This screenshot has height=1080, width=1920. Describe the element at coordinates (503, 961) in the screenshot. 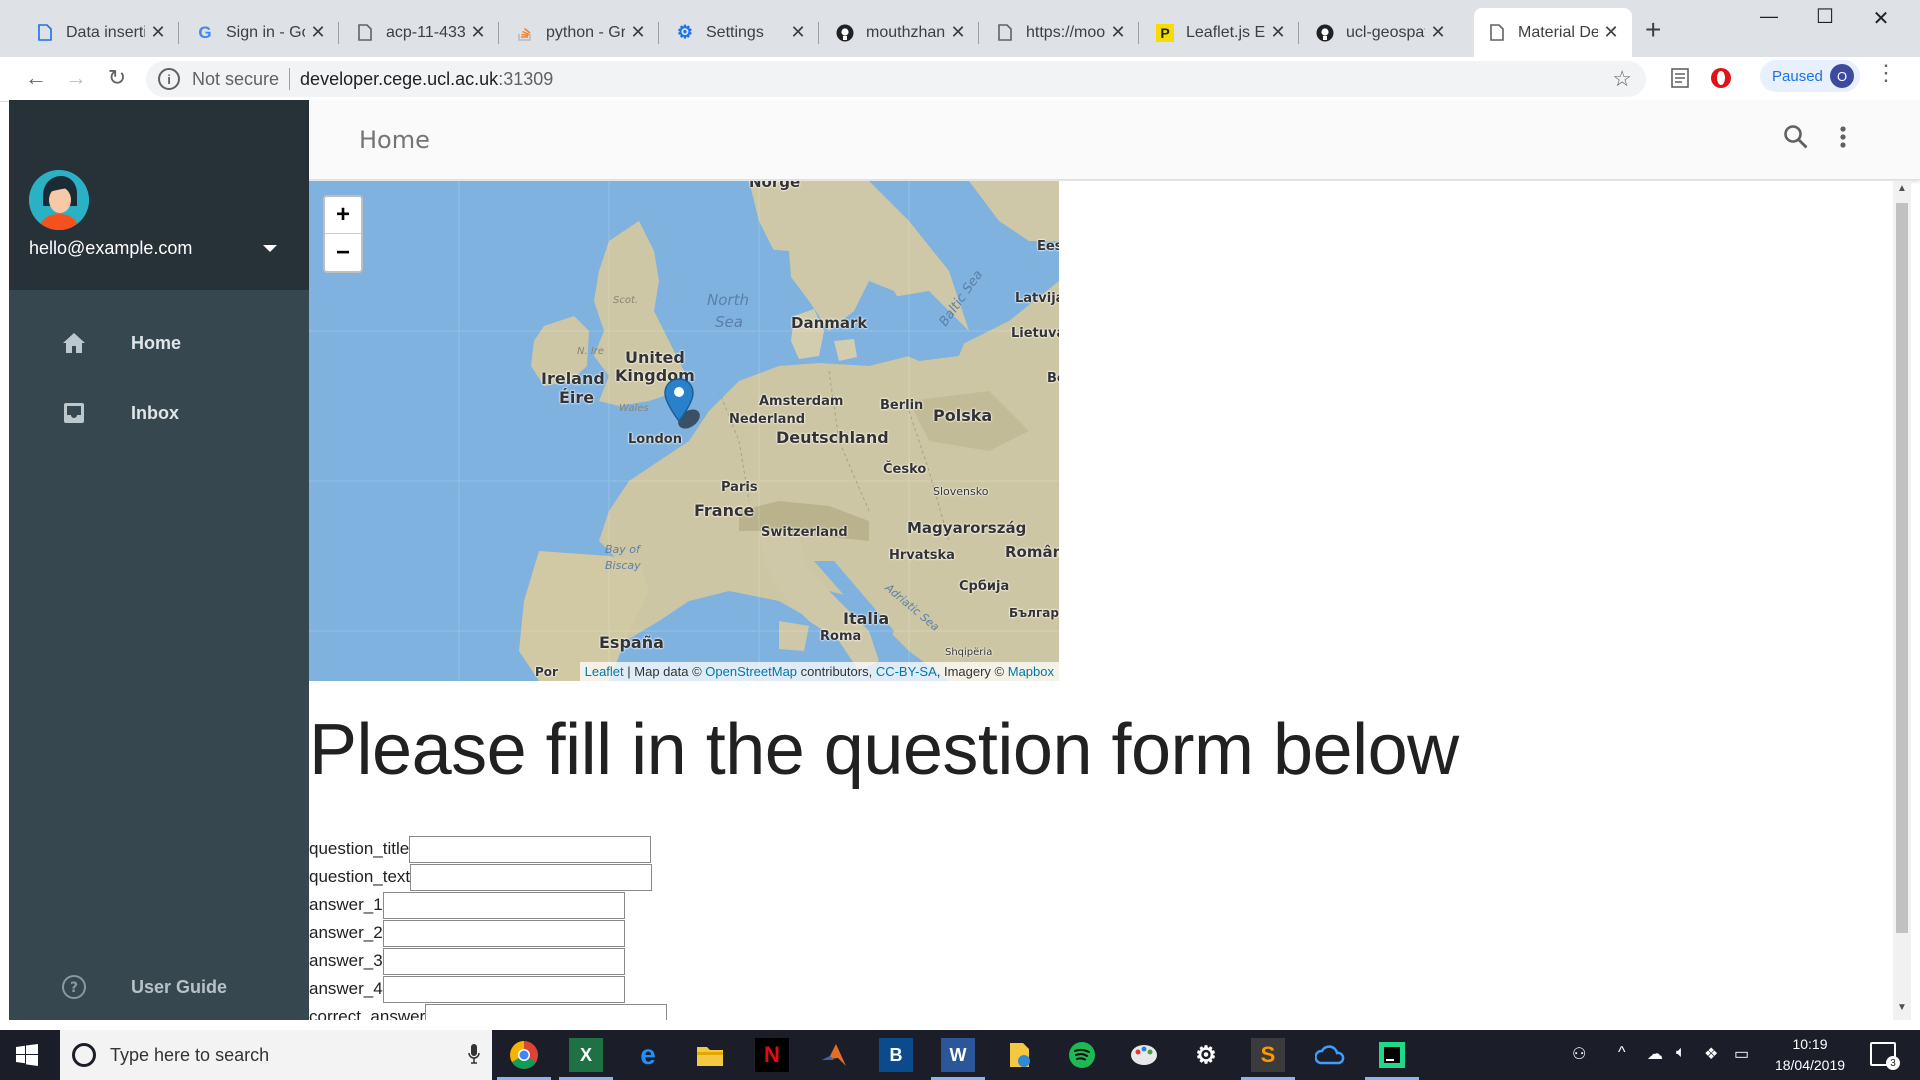

I see `answer-3-input` at that location.